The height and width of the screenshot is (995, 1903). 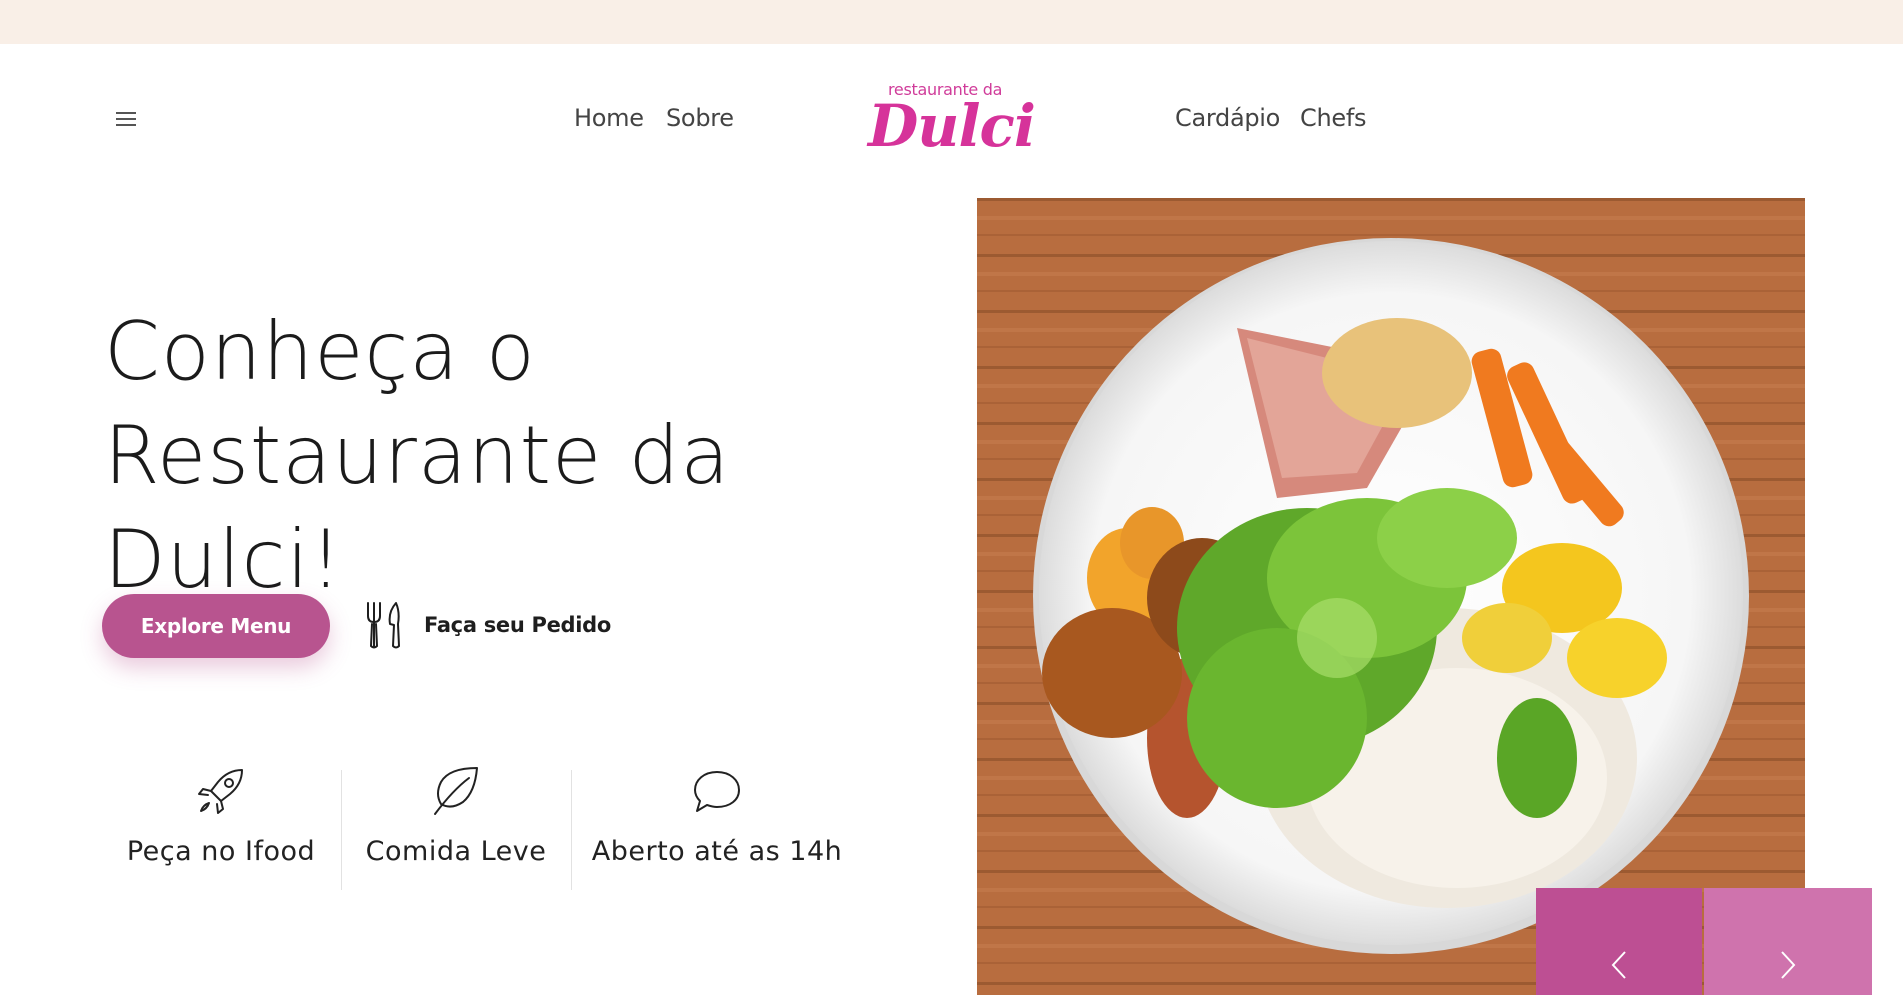 I want to click on feature-label: Comida Leve, so click(x=456, y=851).